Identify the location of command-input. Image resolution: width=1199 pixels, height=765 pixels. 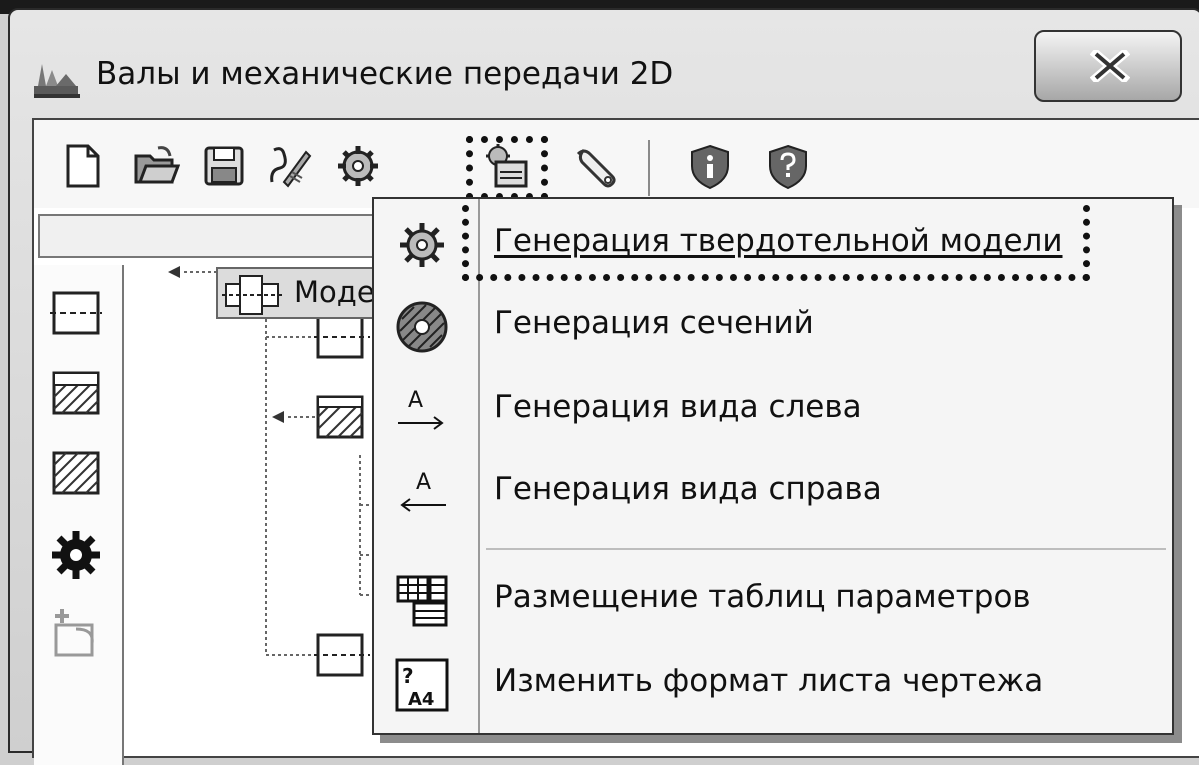
(218, 236).